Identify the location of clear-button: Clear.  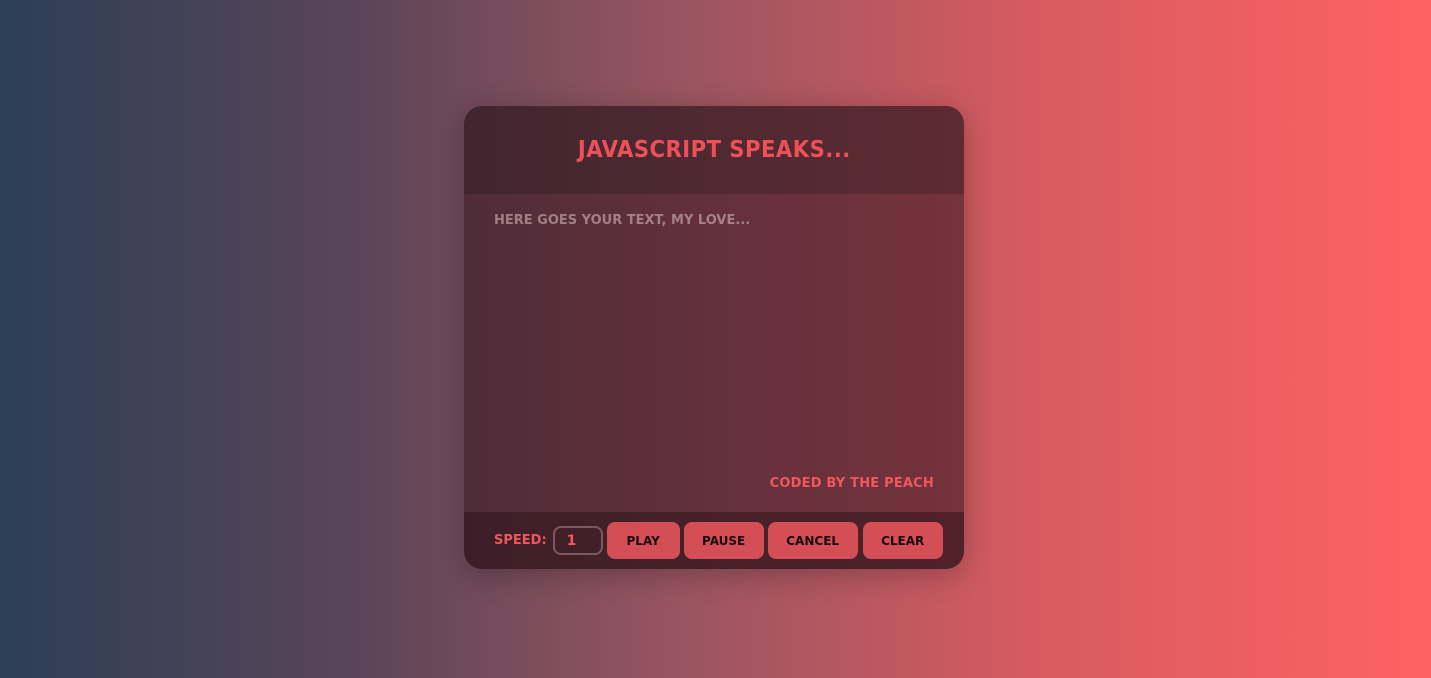
(902, 540).